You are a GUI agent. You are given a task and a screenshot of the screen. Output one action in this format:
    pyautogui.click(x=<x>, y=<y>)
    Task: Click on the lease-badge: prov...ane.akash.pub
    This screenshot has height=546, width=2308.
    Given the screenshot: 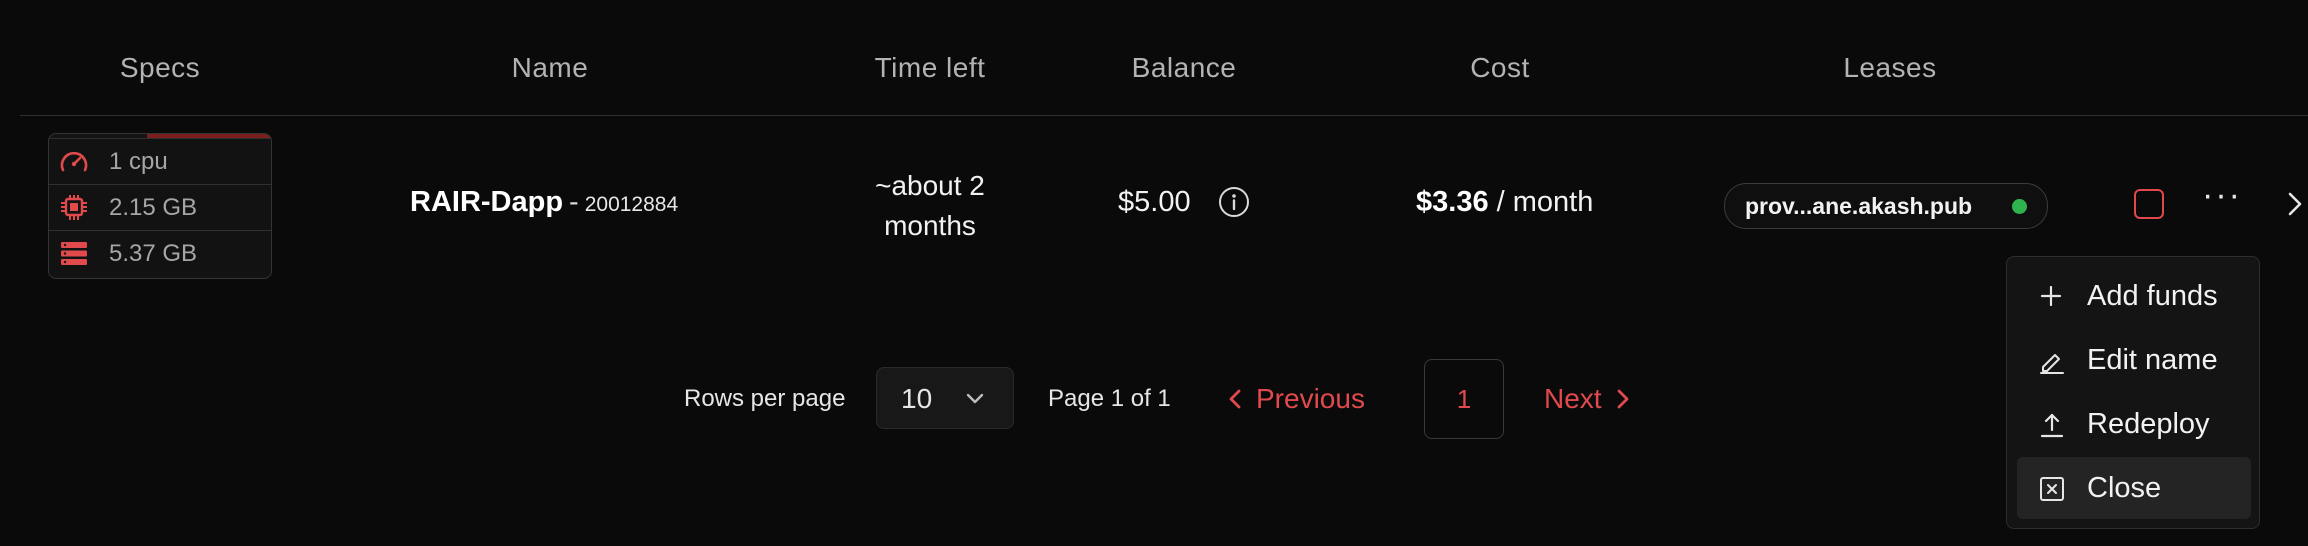 What is the action you would take?
    pyautogui.click(x=1886, y=206)
    